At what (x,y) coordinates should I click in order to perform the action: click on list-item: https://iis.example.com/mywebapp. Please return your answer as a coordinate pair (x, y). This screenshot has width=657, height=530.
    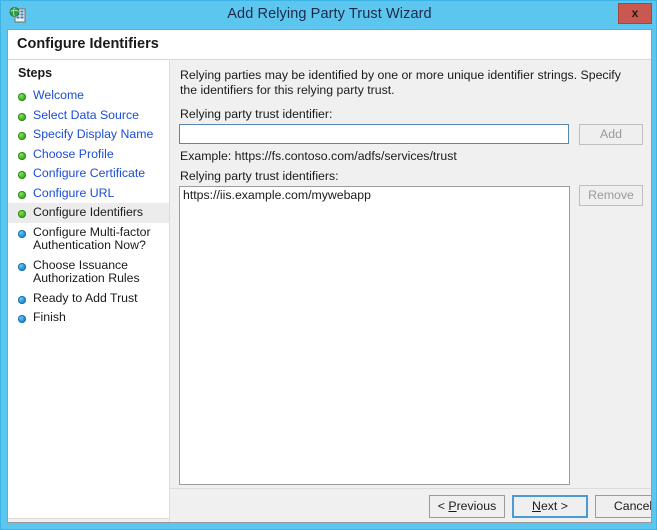
    Looking at the image, I should click on (374, 195).